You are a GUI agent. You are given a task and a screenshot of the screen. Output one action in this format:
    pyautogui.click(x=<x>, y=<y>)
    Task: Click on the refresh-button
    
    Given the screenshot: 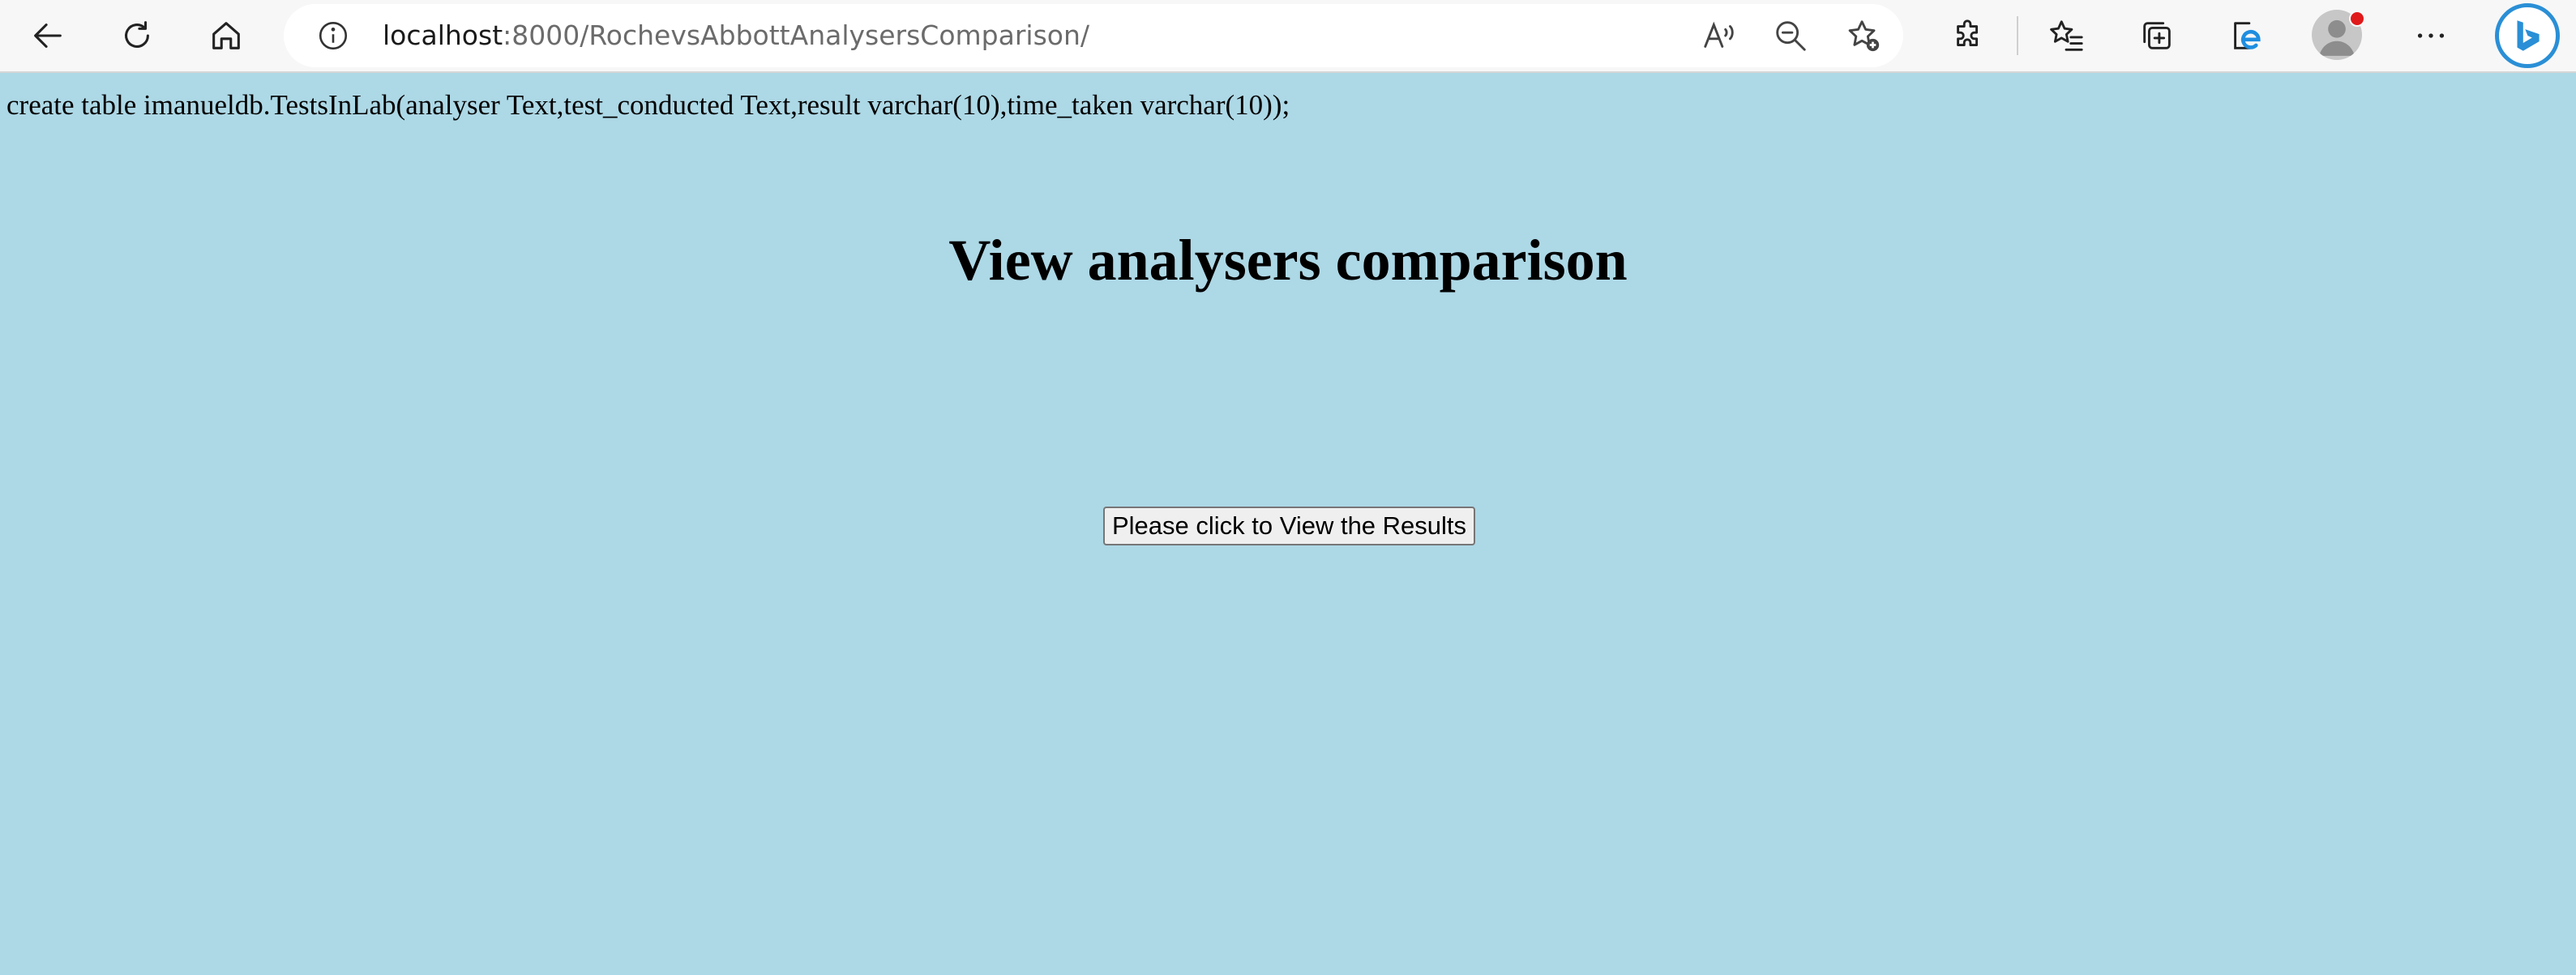 What is the action you would take?
    pyautogui.click(x=137, y=35)
    